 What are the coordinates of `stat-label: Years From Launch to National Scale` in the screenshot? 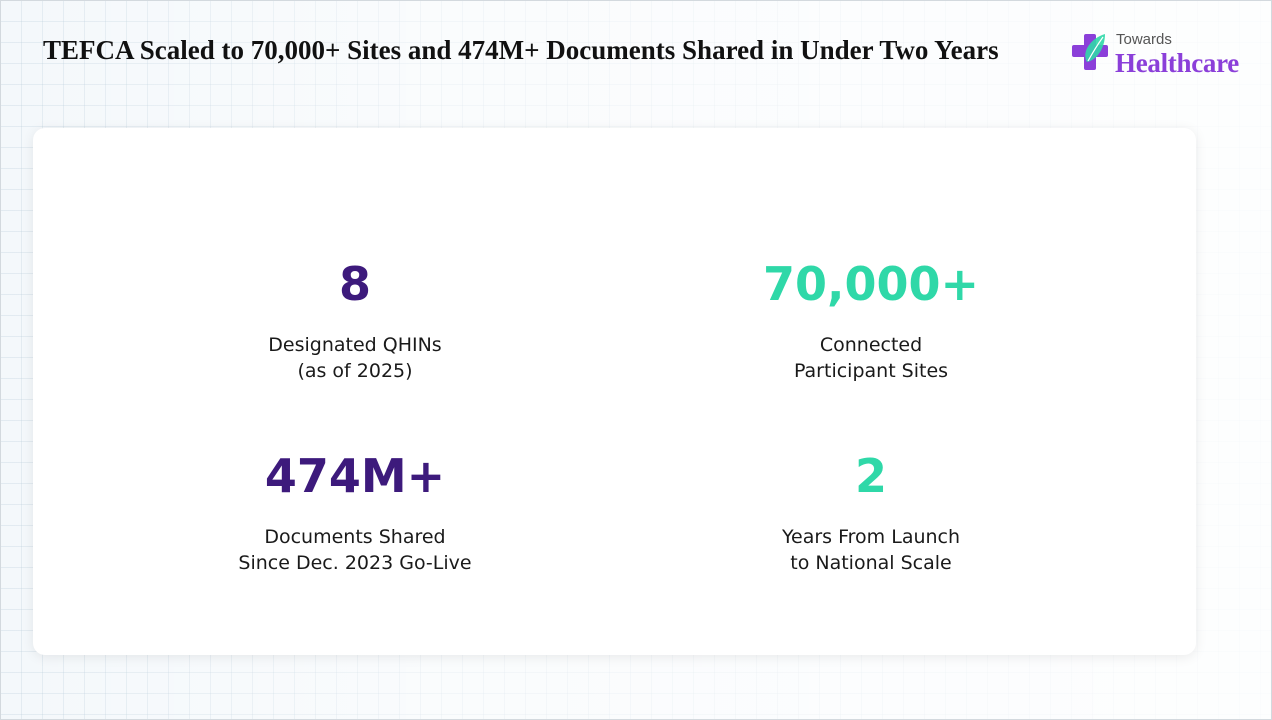 It's located at (871, 550).